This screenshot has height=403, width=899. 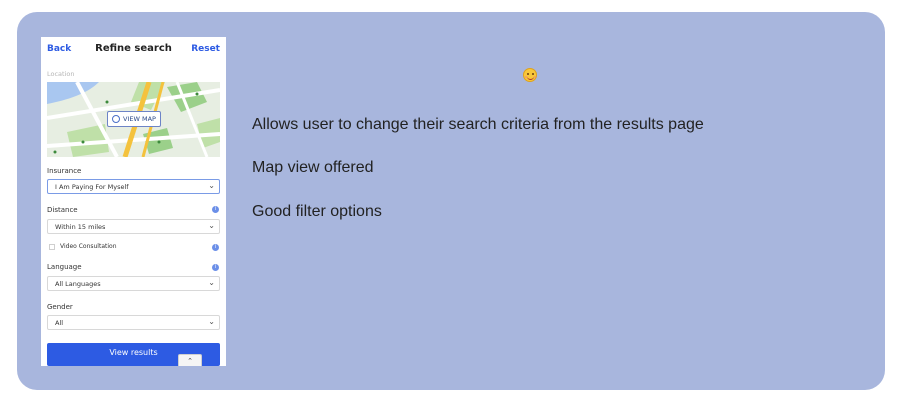 I want to click on video-consultation-label: Video Consultation, so click(x=88, y=246).